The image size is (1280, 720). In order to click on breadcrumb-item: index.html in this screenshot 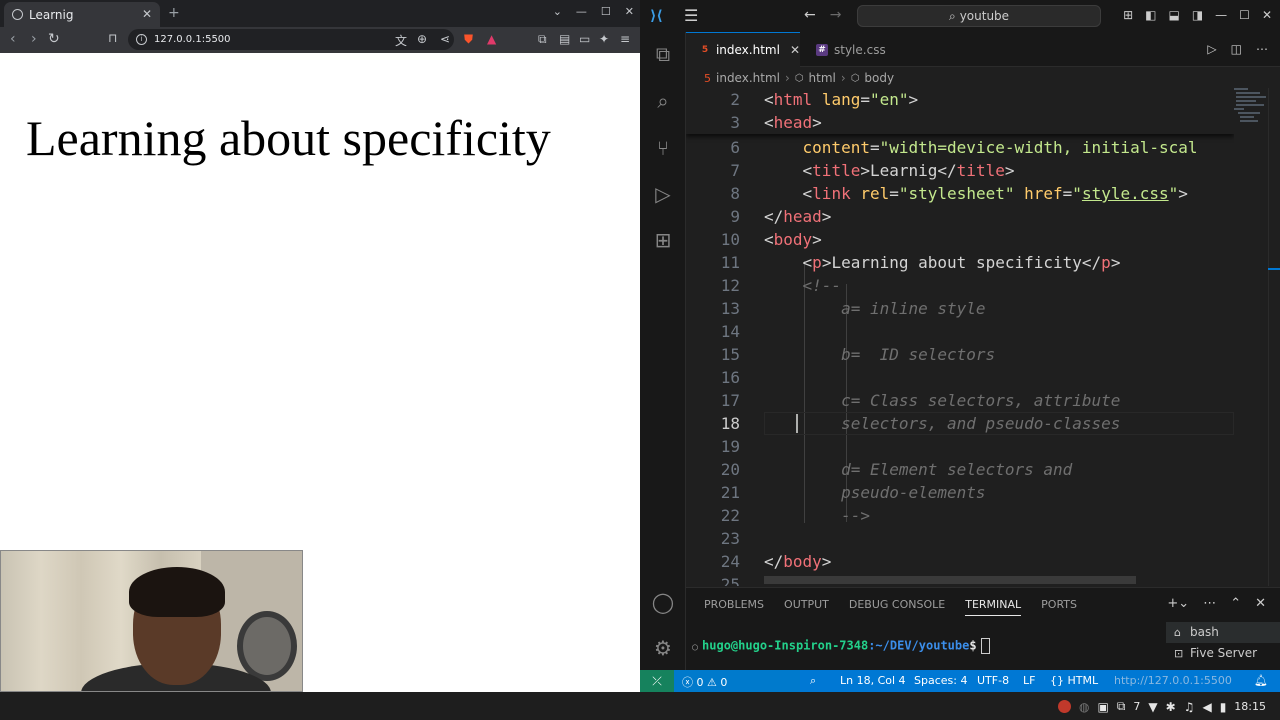, I will do `click(748, 78)`.